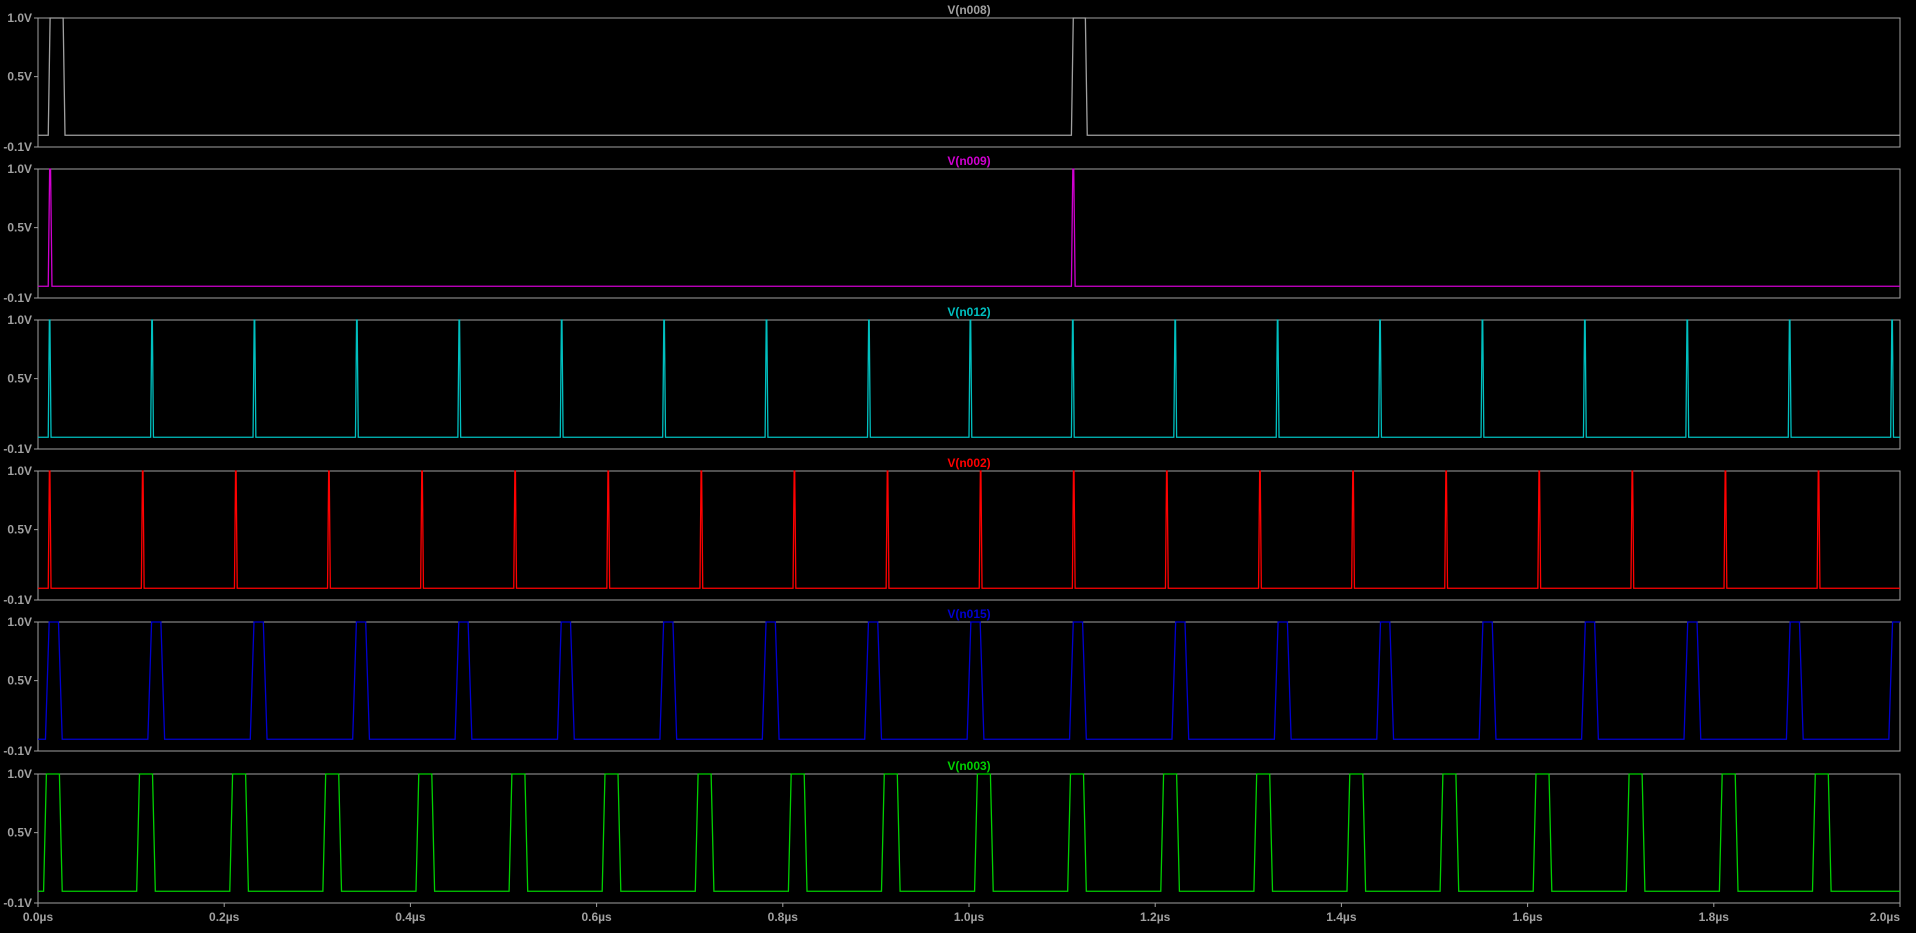 The image size is (1916, 933). Describe the element at coordinates (1527, 917) in the screenshot. I see `x-tick-label: 1.6µs` at that location.